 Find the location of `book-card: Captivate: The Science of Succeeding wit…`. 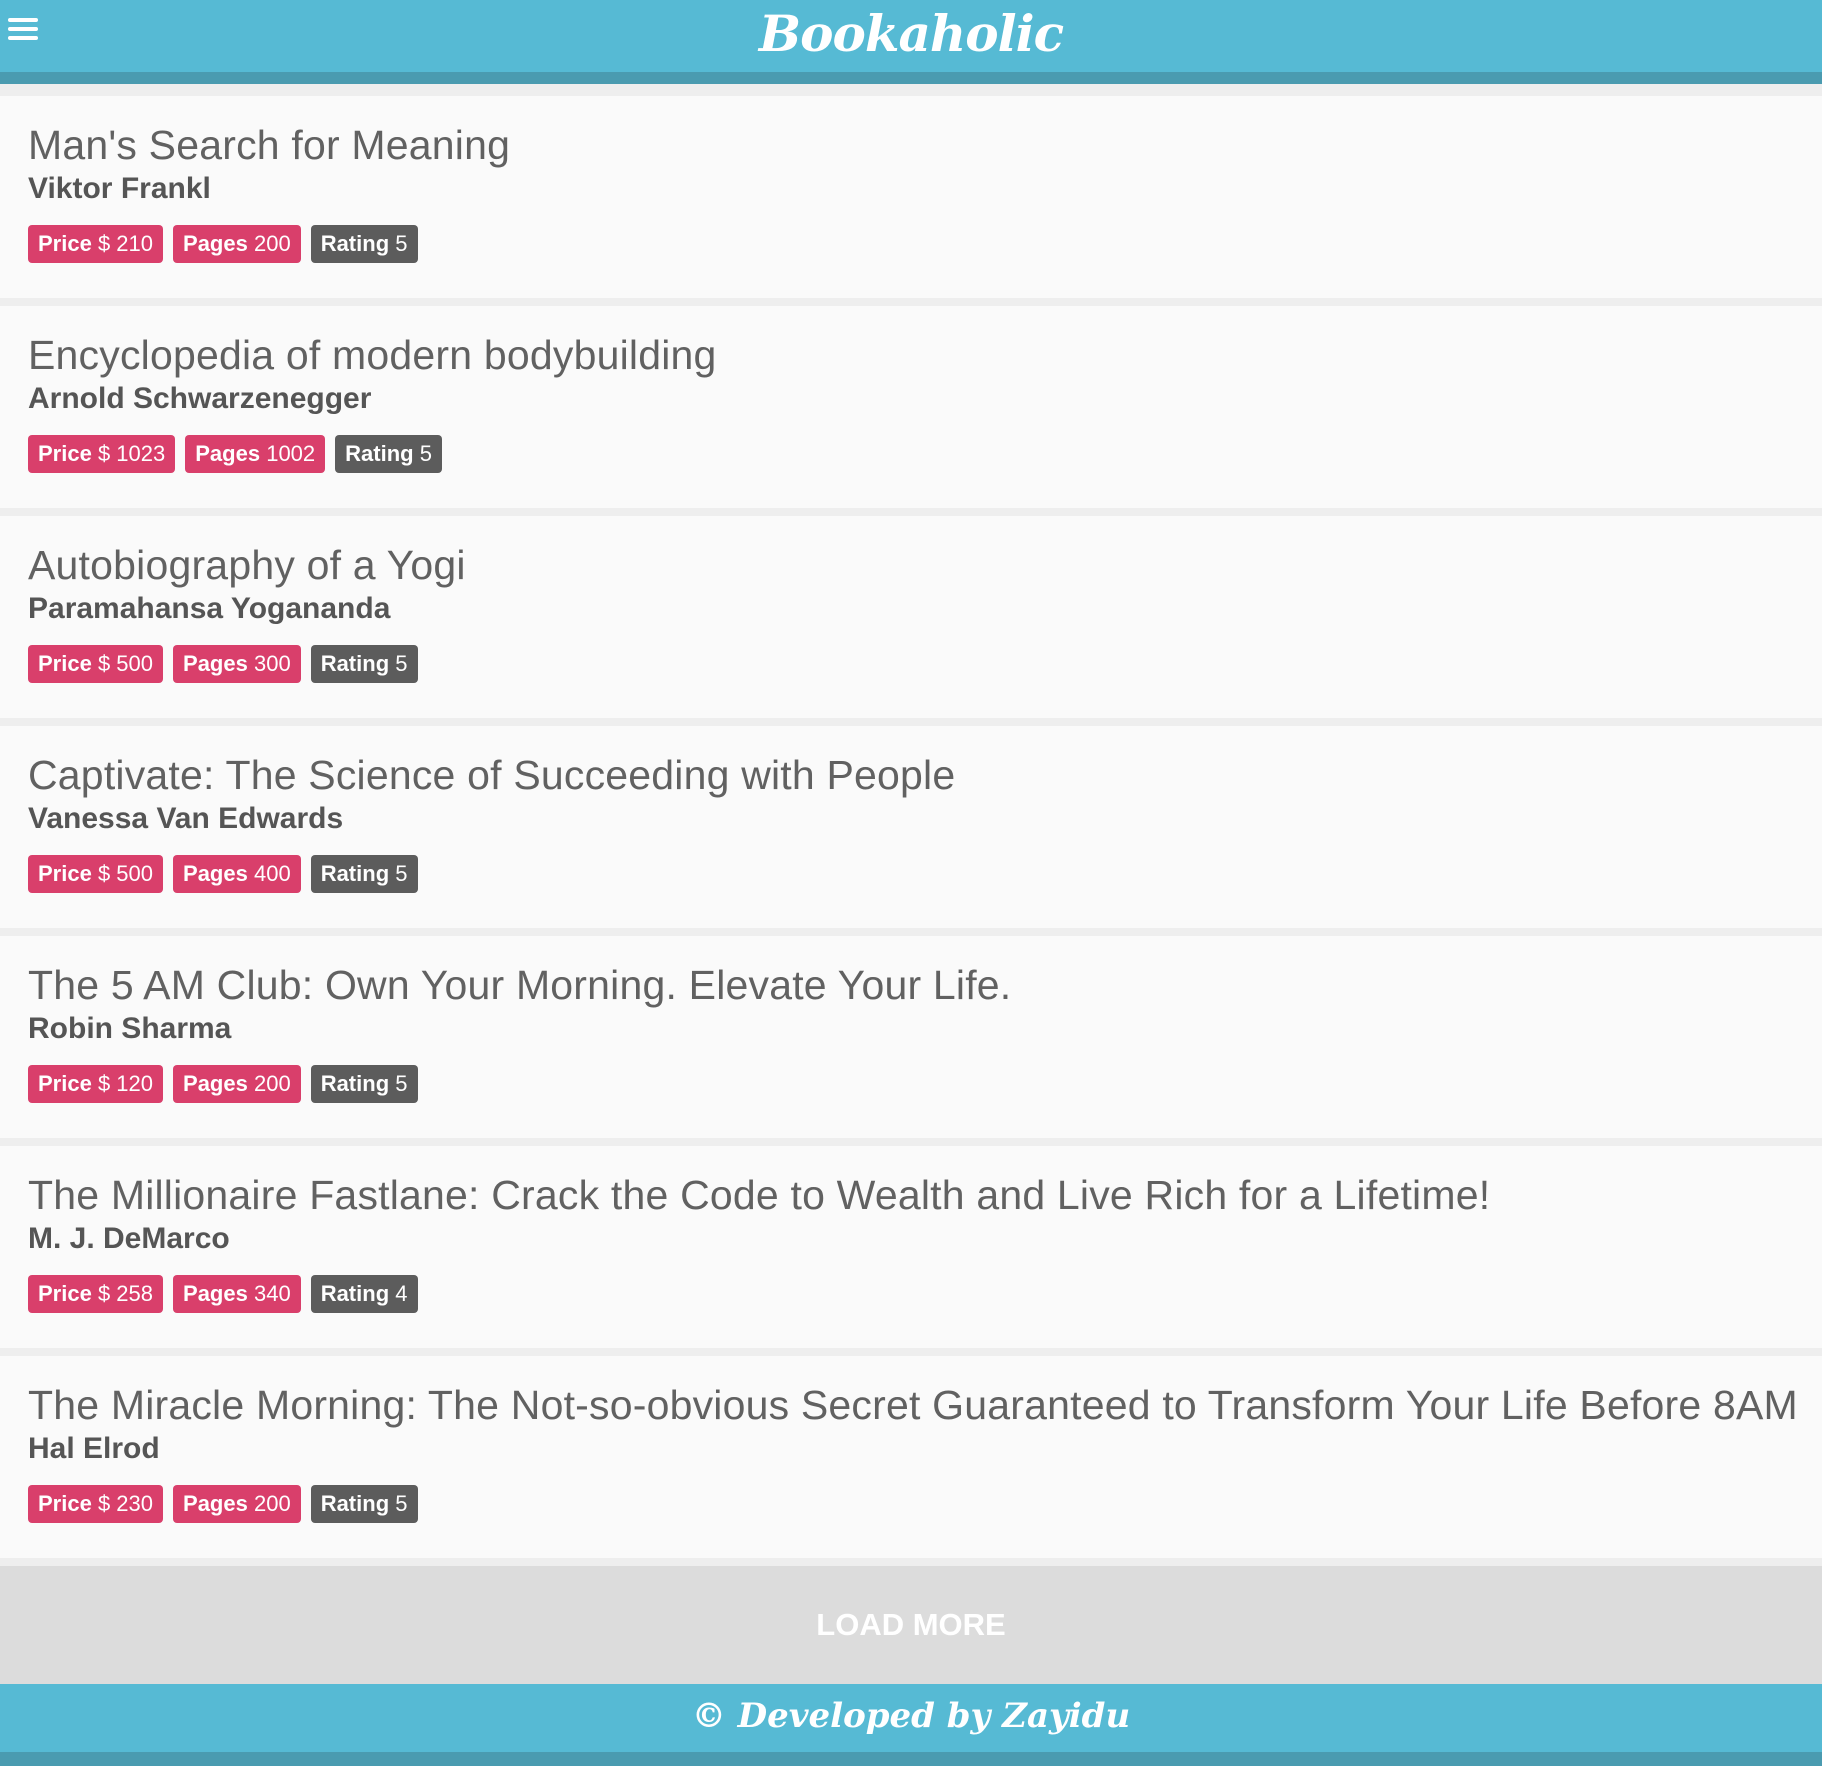

book-card: Captivate: The Science of Succeeding wit… is located at coordinates (911, 827).